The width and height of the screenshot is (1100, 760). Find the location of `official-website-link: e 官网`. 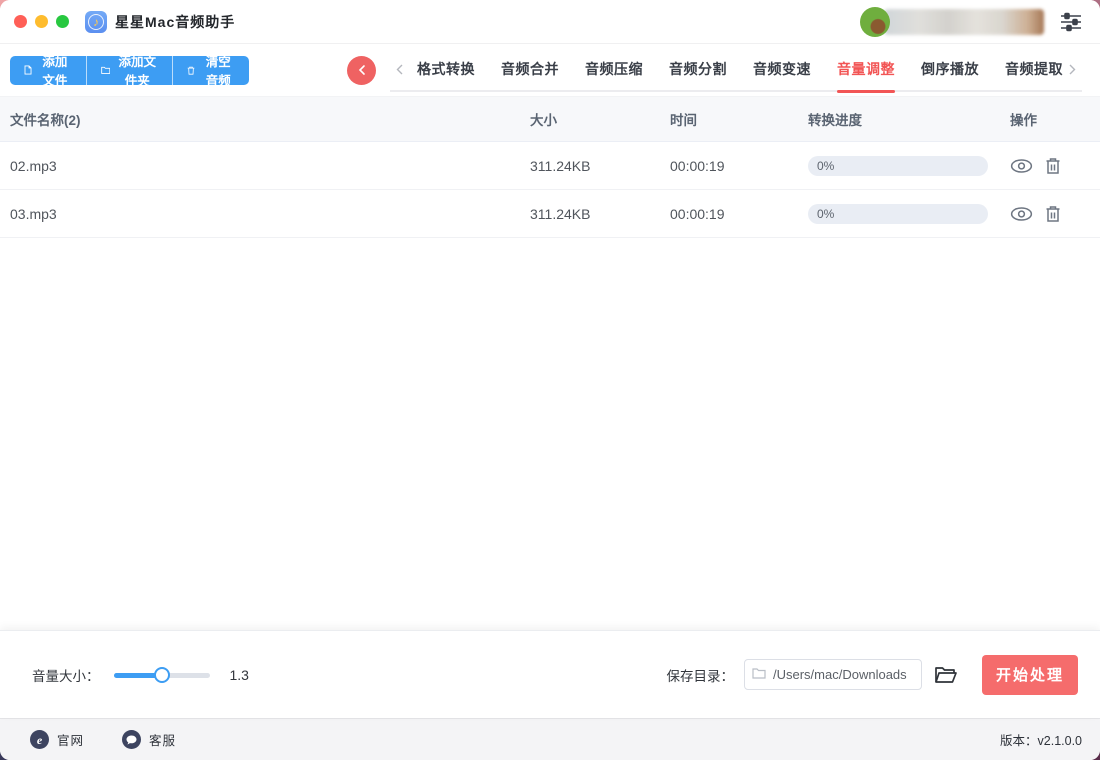

official-website-link: e 官网 is located at coordinates (57, 739).